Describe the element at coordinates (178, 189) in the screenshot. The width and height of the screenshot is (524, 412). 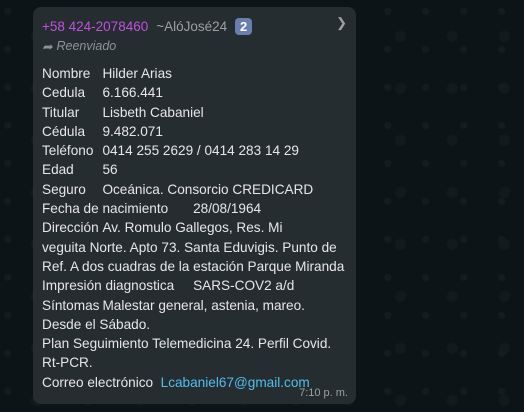
I see `text-line: Seguro Oceánica. Consorcio CREDICARD` at that location.